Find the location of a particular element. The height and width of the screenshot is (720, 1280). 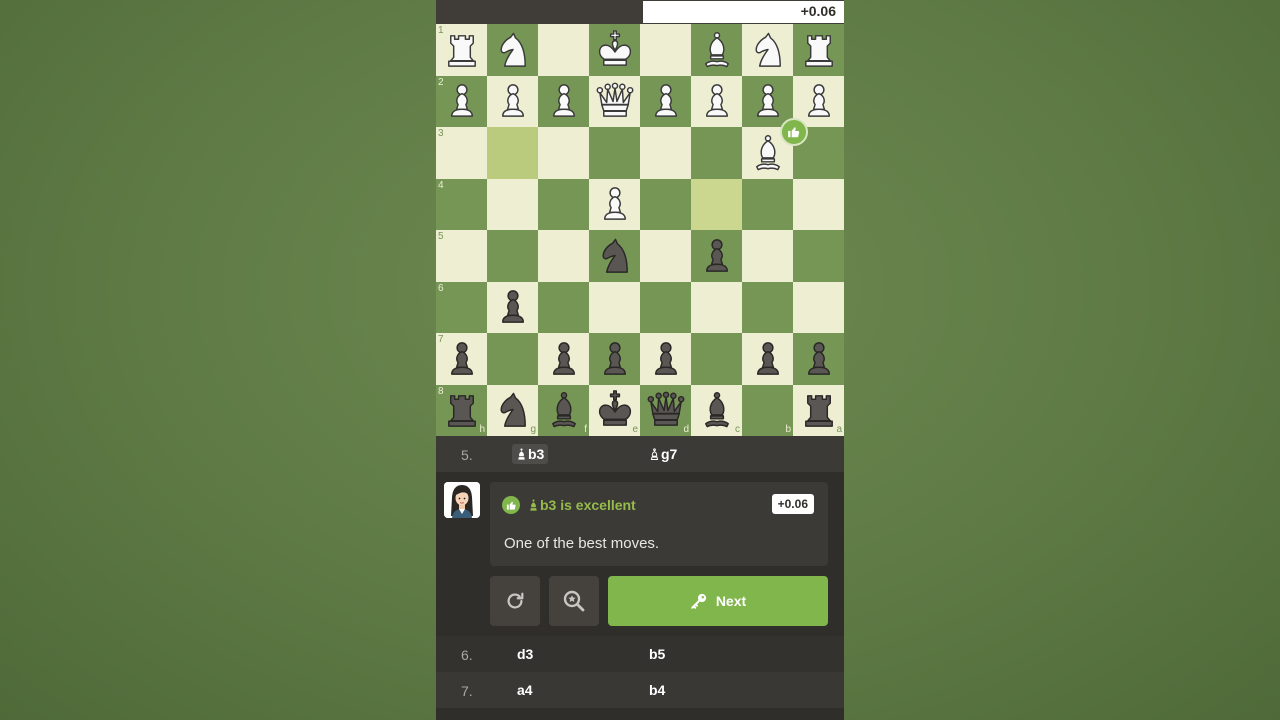

move-black: b4 is located at coordinates (657, 690).